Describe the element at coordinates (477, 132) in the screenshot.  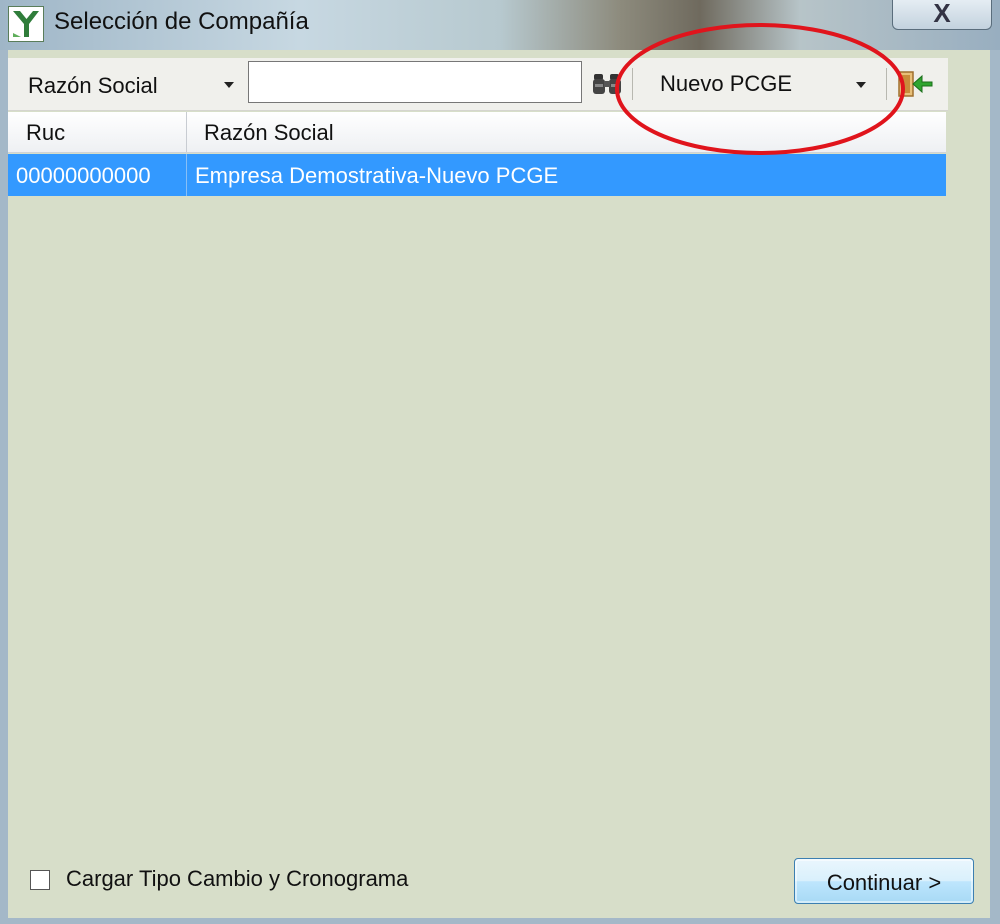
I see `grid-header: Ruc Razón Social` at that location.